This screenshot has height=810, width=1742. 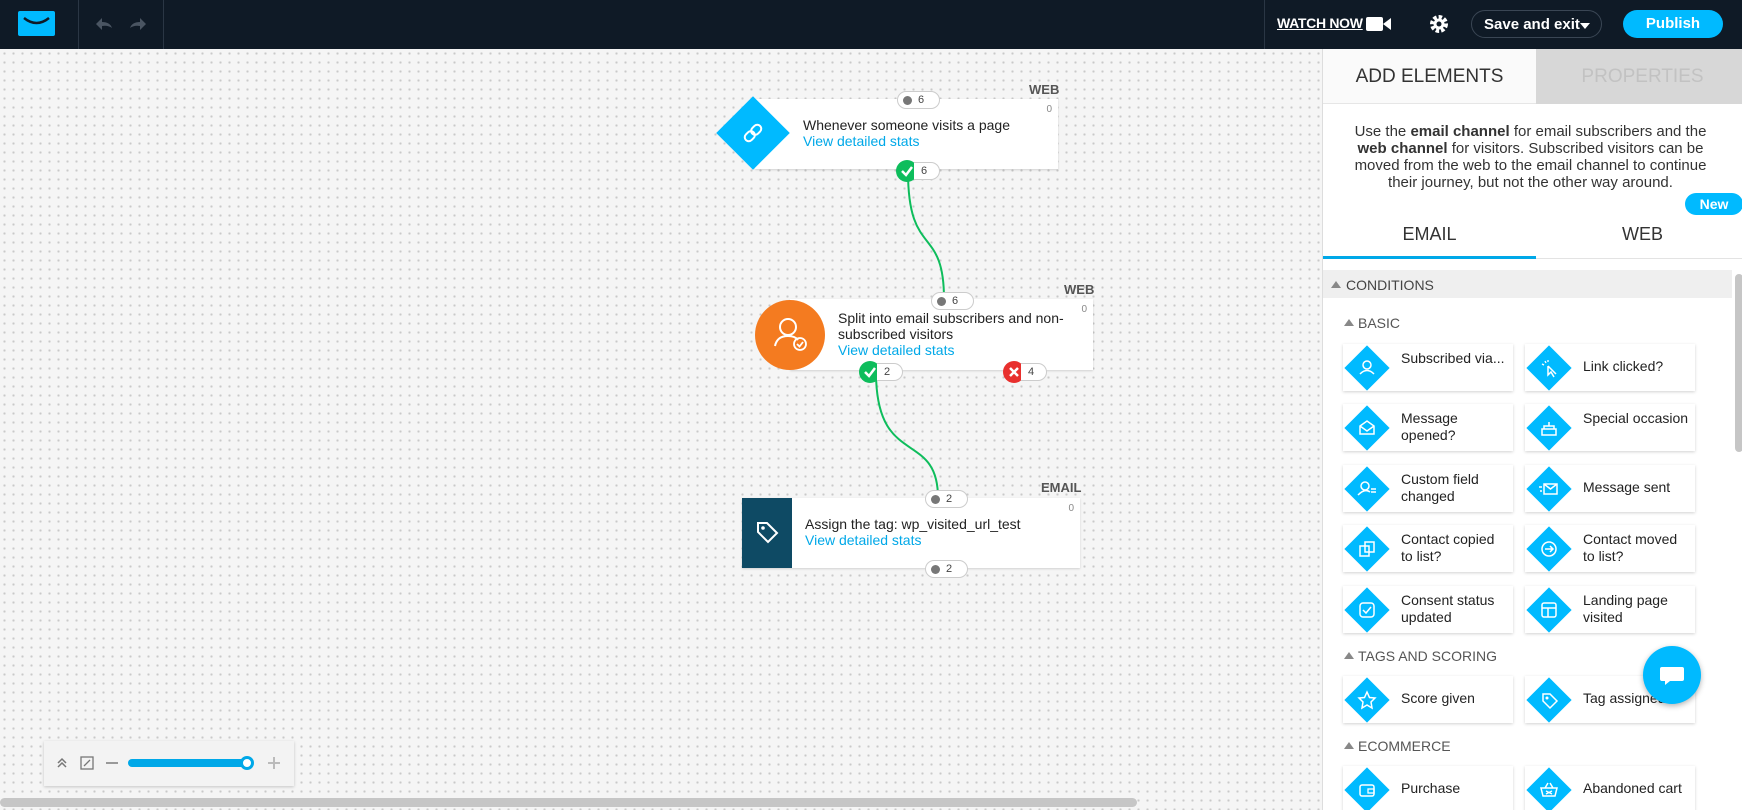 I want to click on wallet-icon, so click(x=1367, y=790).